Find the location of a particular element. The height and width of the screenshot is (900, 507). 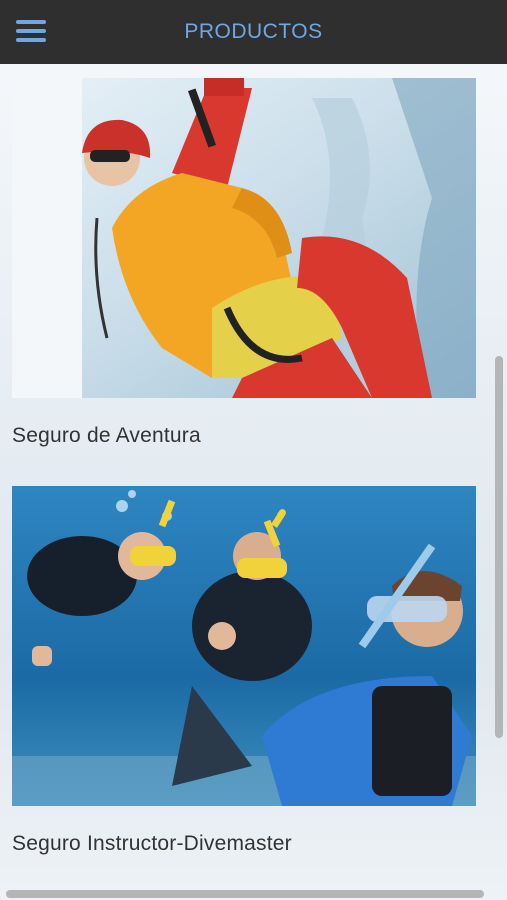

product-label: Seguro de Aventura is located at coordinates (244, 436).